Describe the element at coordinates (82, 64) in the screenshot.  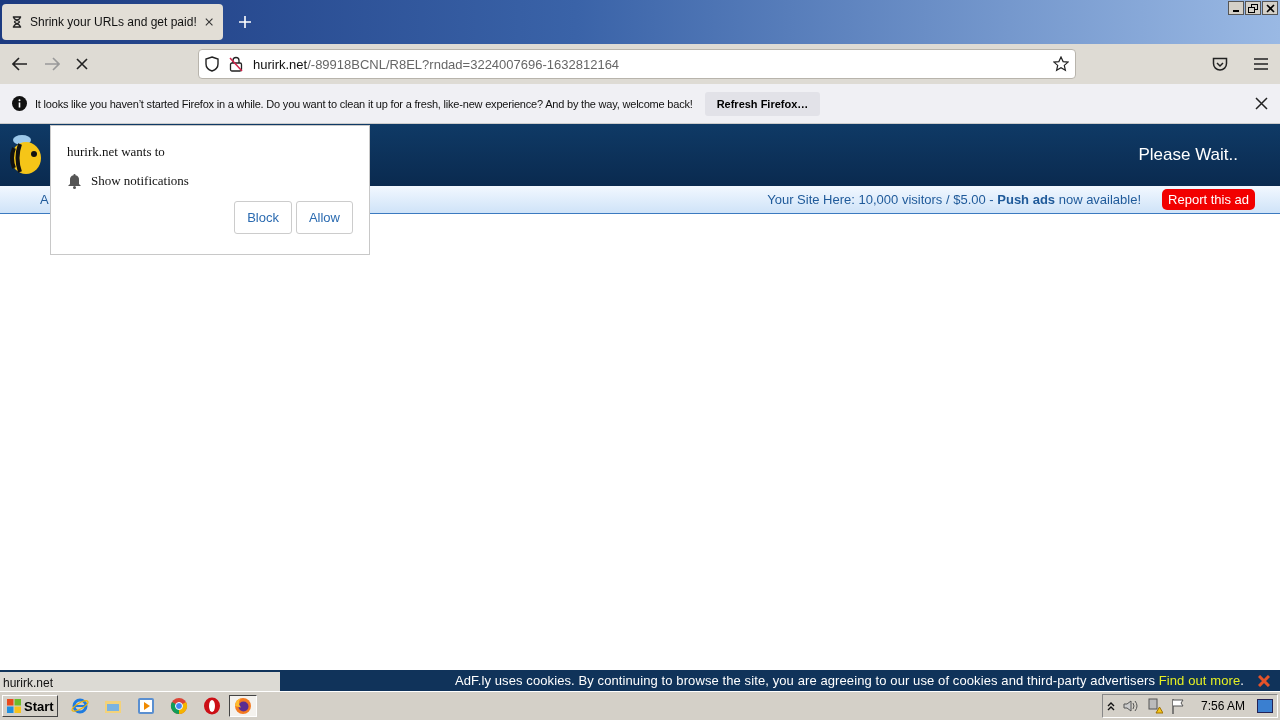
I see `stop-icon` at that location.